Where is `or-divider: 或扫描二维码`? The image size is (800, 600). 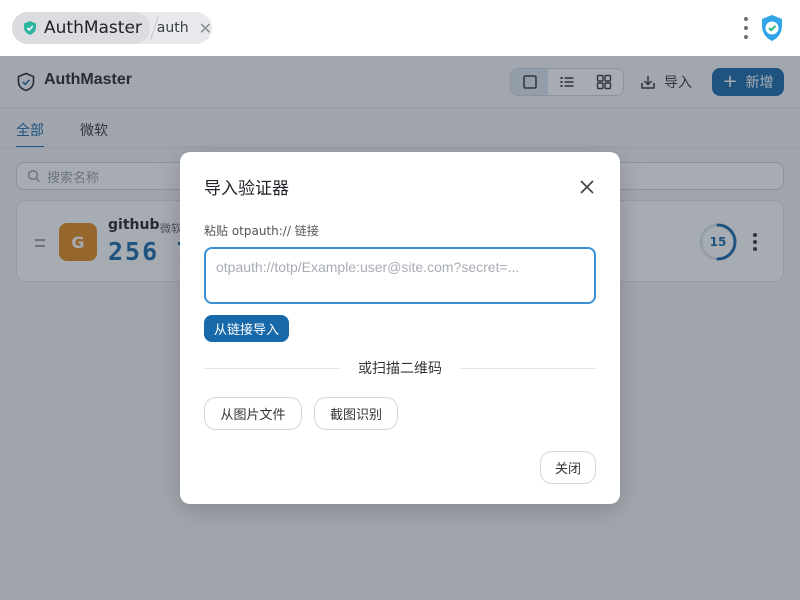 or-divider: 或扫描二维码 is located at coordinates (400, 368).